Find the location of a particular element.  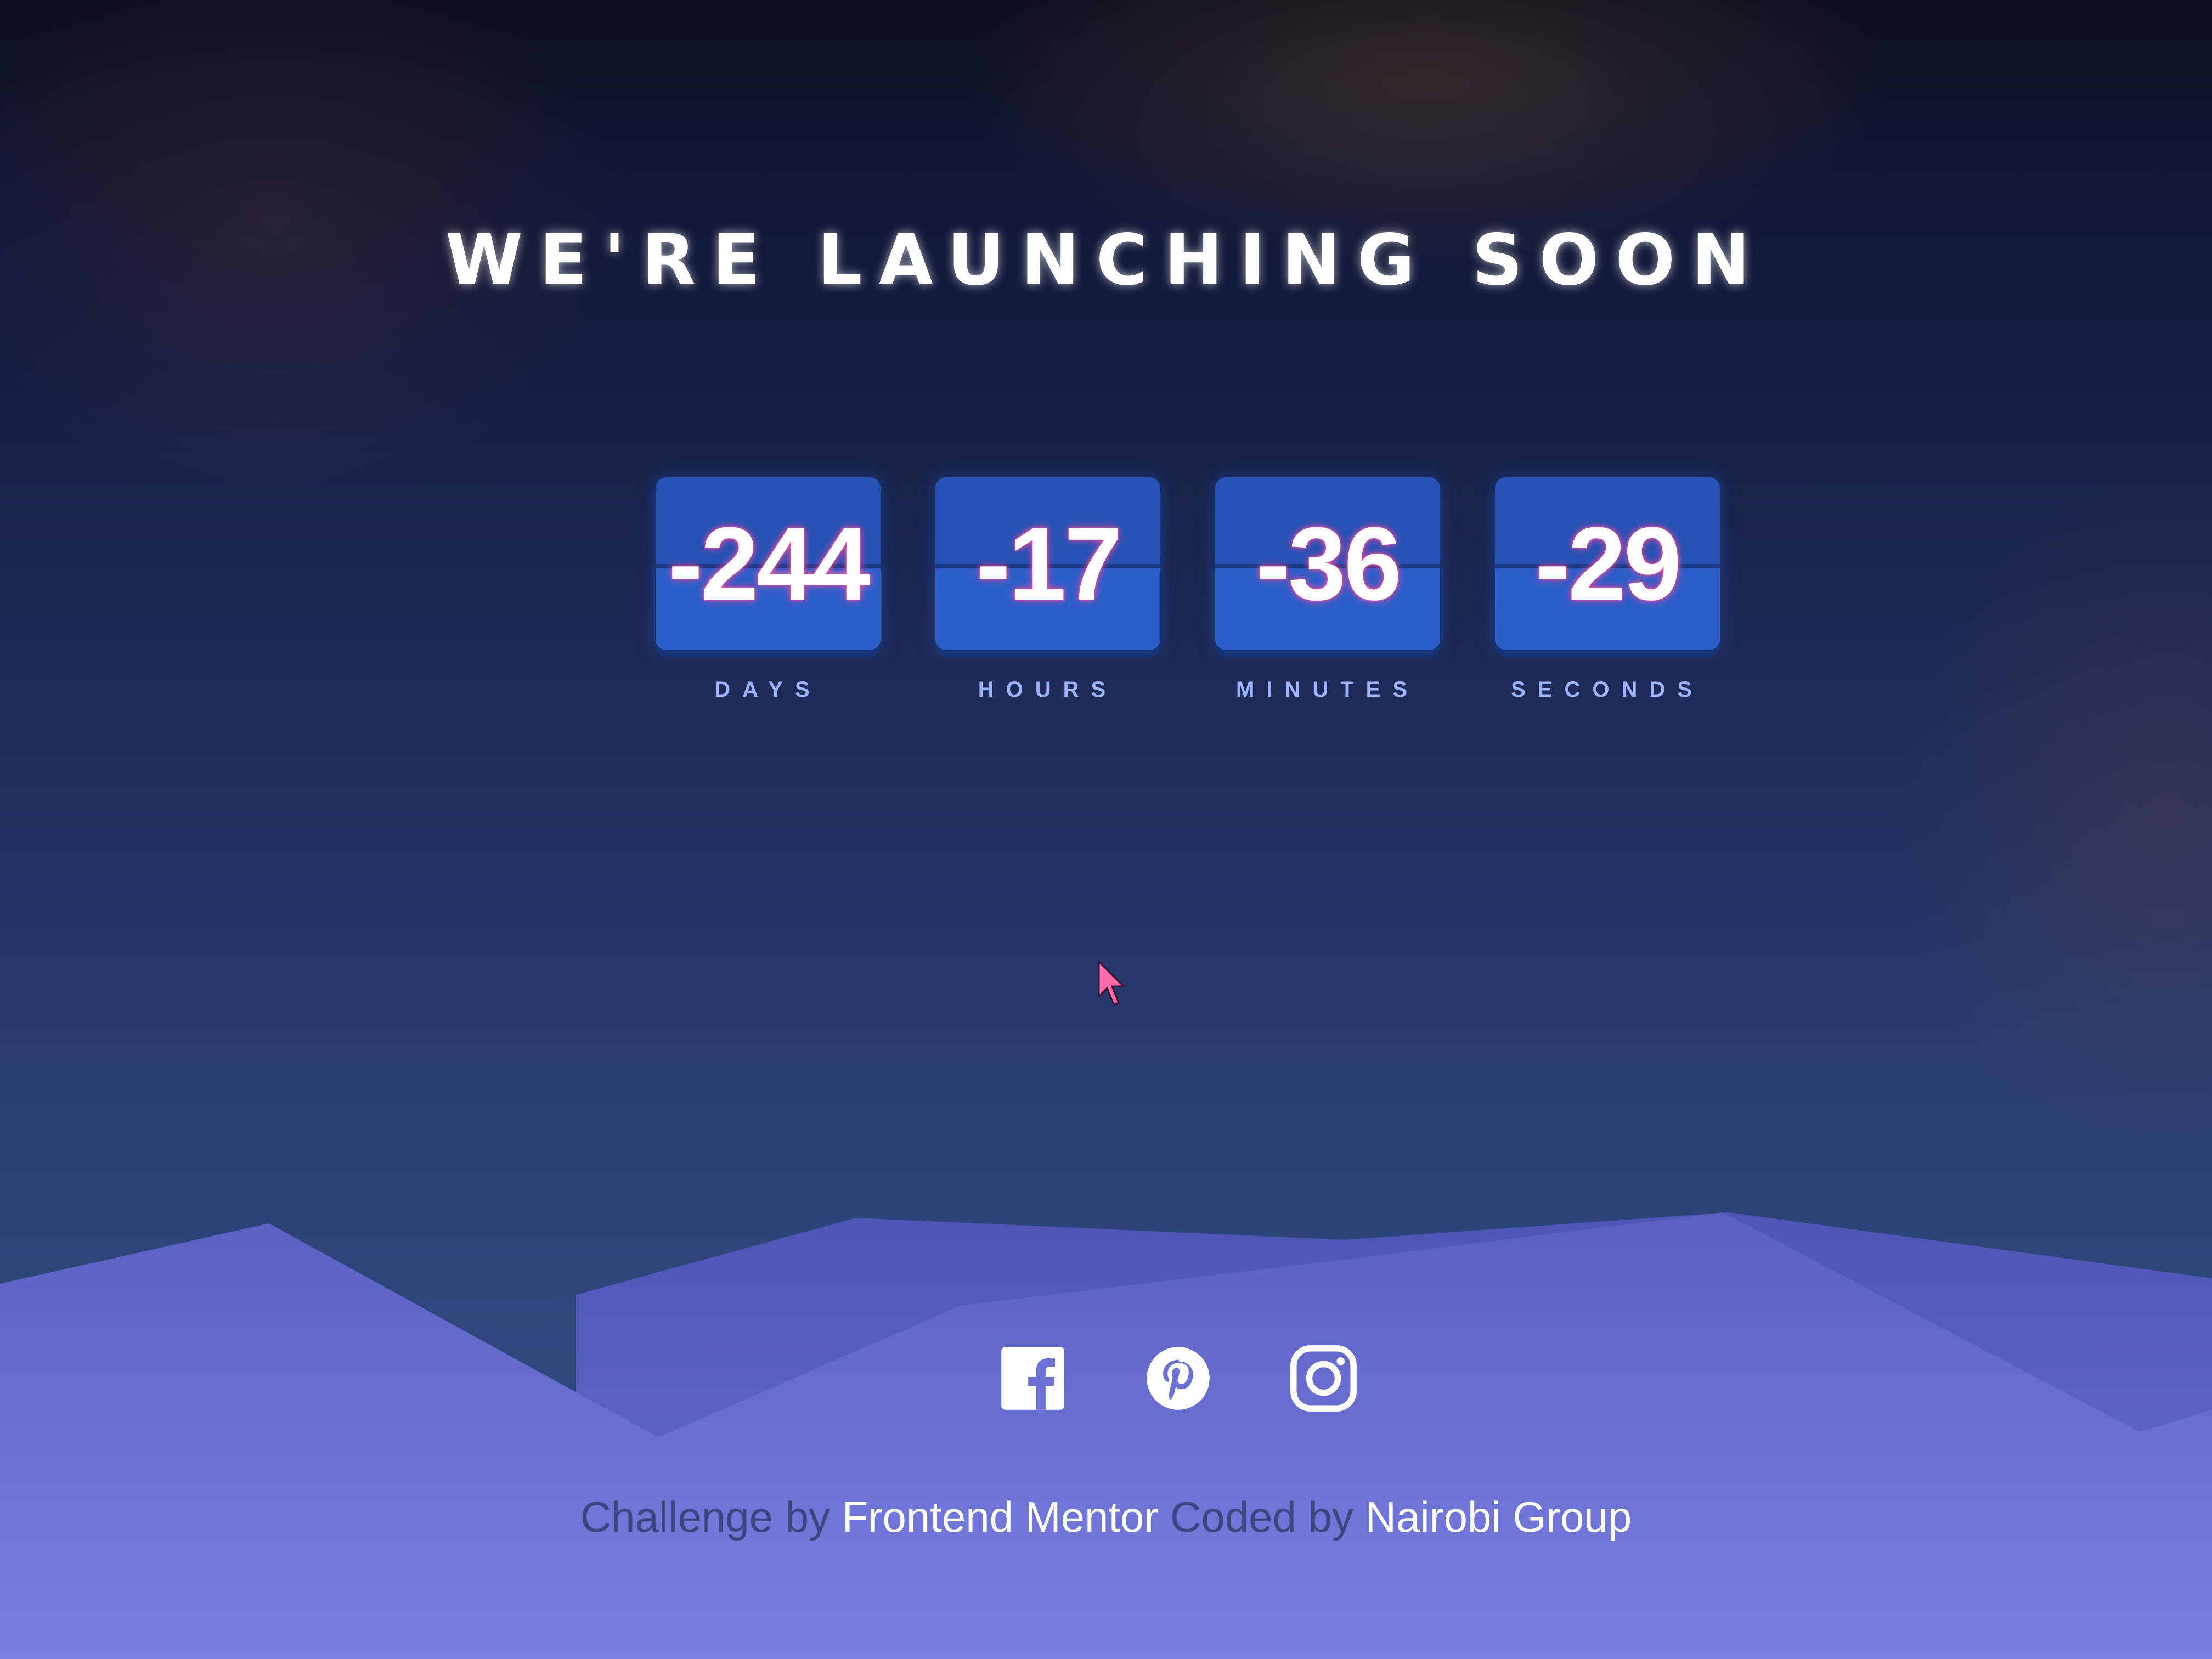

challenge-text: Challenge by is located at coordinates (706, 1517).